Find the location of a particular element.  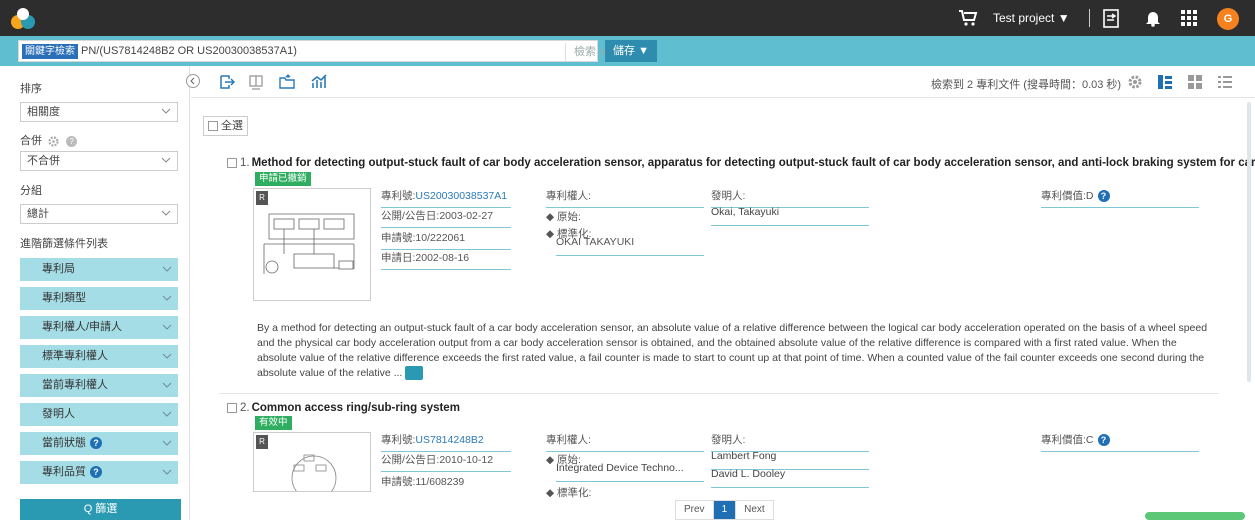

filter-section: 專利局 is located at coordinates (99, 269).